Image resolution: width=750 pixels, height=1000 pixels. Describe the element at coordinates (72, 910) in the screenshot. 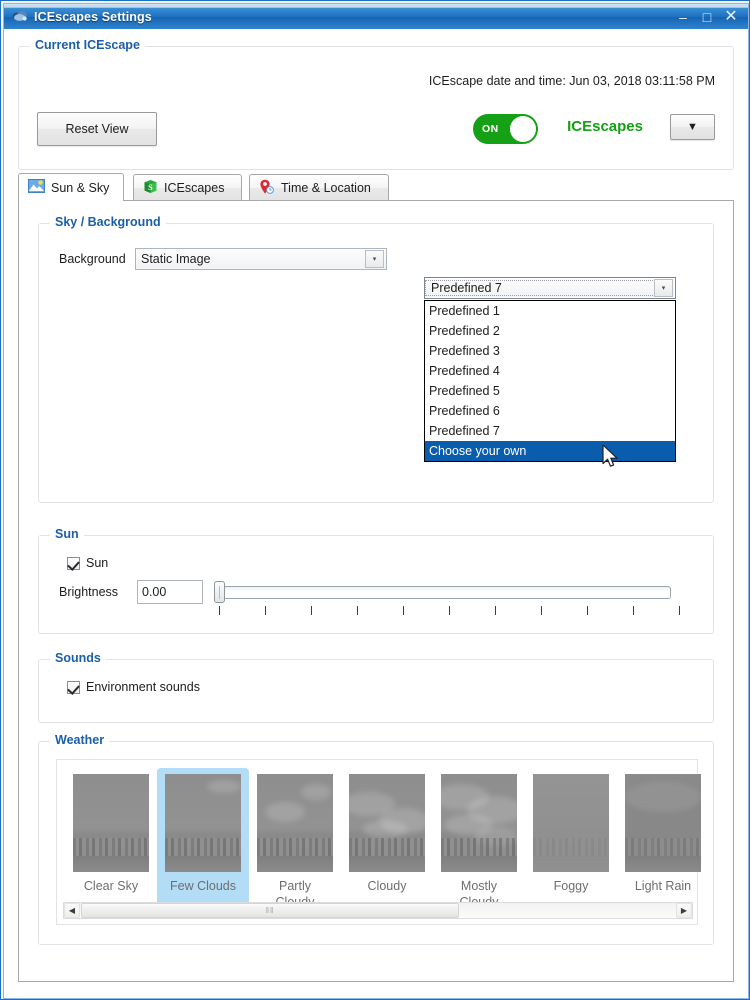

I see `scroll-left-arrow-icon: ◀` at that location.